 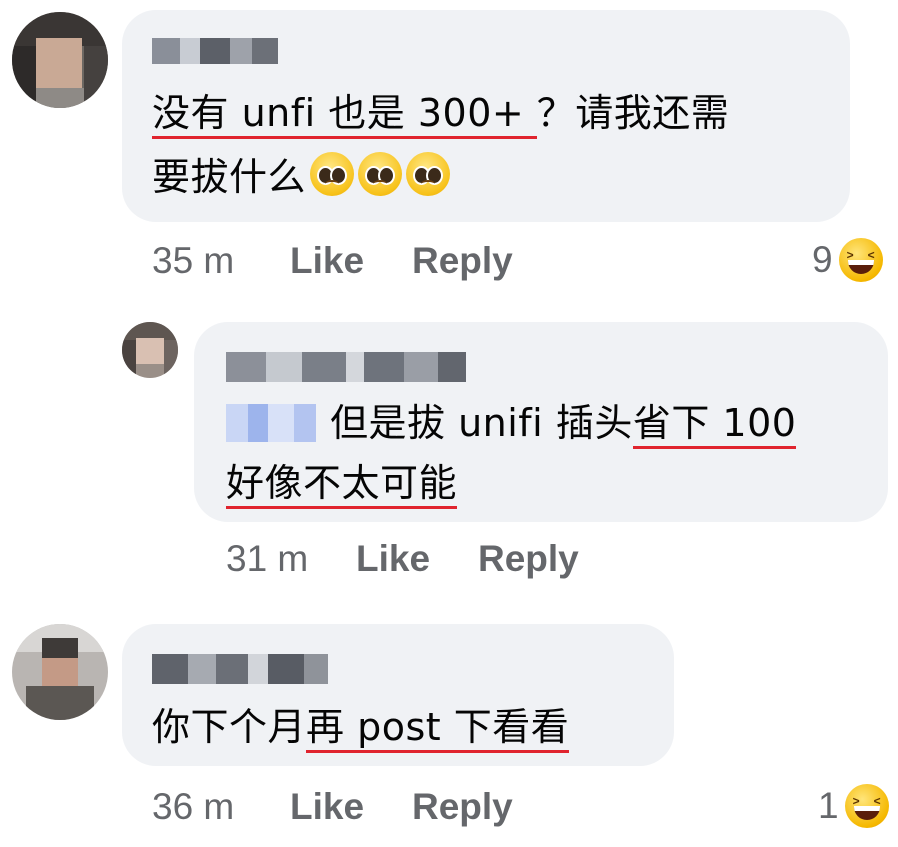 I want to click on comment-text-underlined: 好像不太可能, so click(x=342, y=485).